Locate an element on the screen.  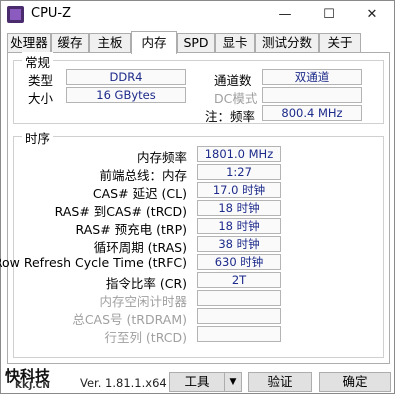
timing-label: 内存频率 is located at coordinates (161, 157).